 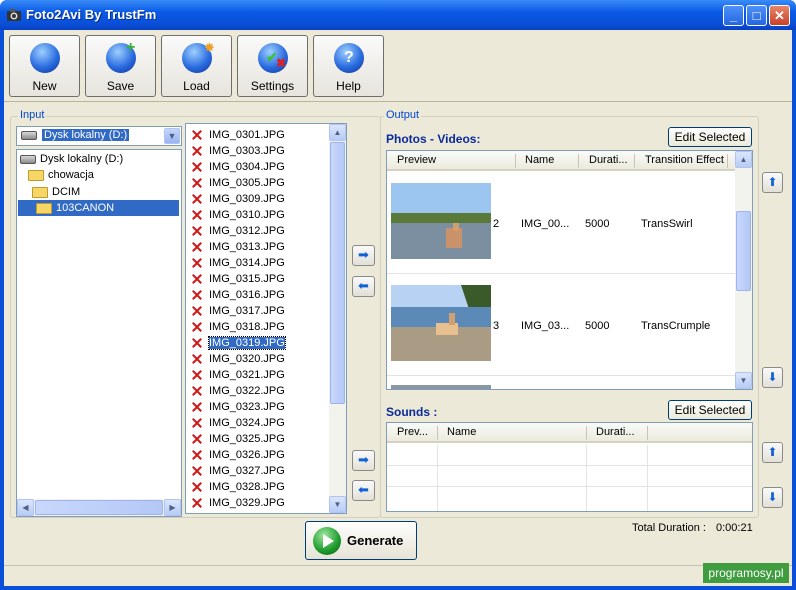 I want to click on file-item: IMG_0314.JPG, so click(x=237, y=263).